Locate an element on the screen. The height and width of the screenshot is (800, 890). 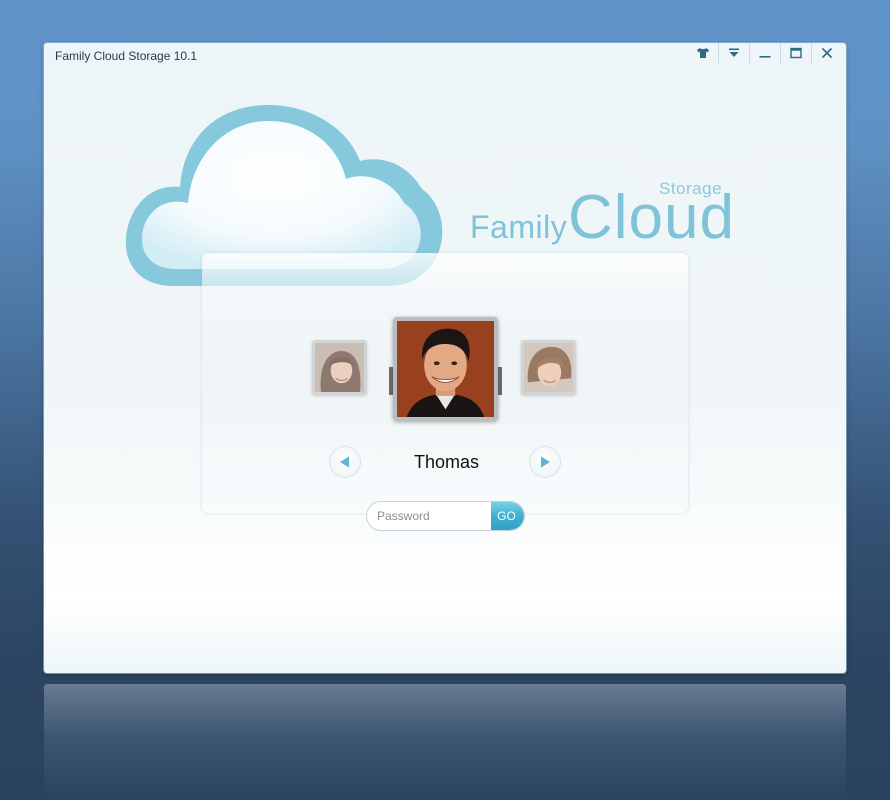
arrow-right-icon is located at coordinates (545, 462).